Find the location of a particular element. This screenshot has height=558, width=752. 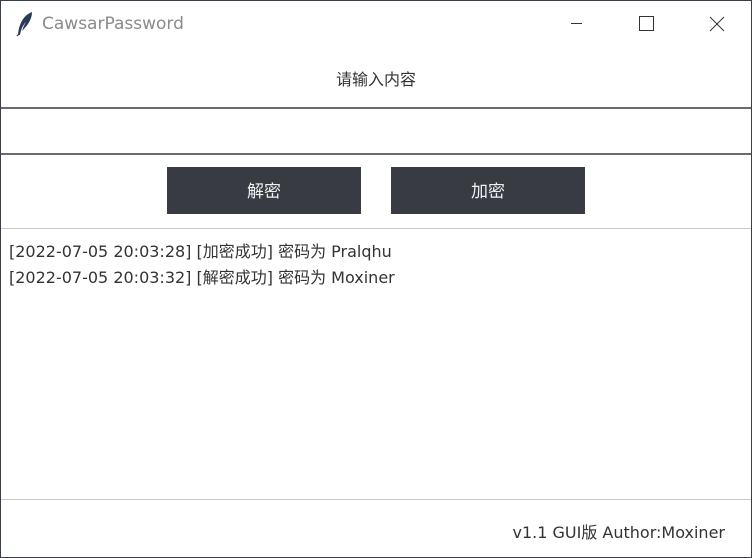

title-bar: CawsarPassword is located at coordinates (376, 24).